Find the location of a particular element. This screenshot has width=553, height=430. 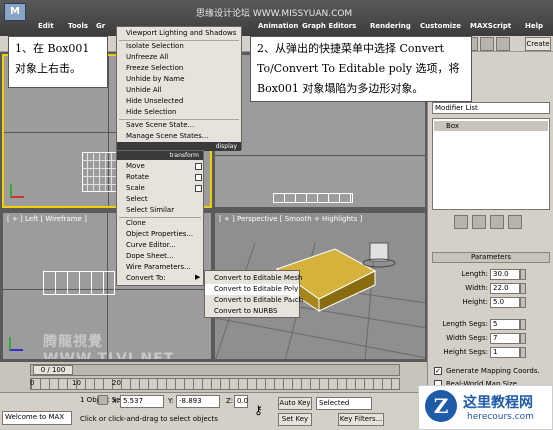

length-spinner is located at coordinates (523, 274).